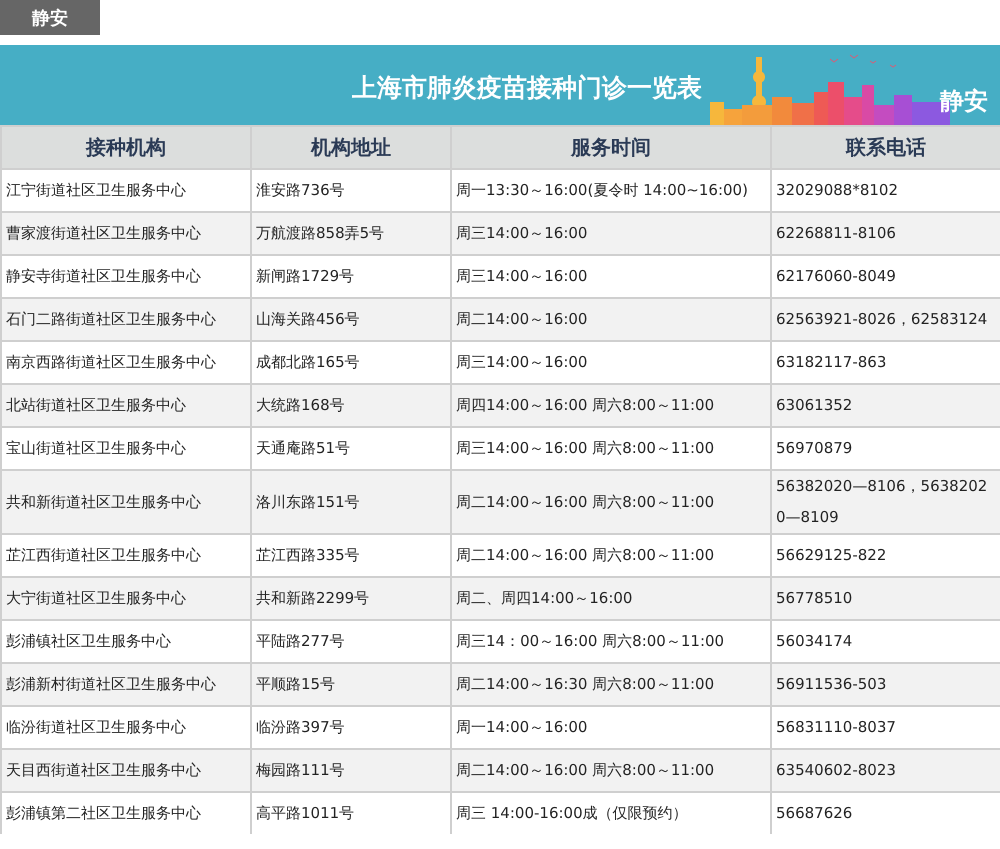 Image resolution: width=1000 pixels, height=849 pixels. I want to click on table-cell: 天通庵路51号, so click(351, 448).